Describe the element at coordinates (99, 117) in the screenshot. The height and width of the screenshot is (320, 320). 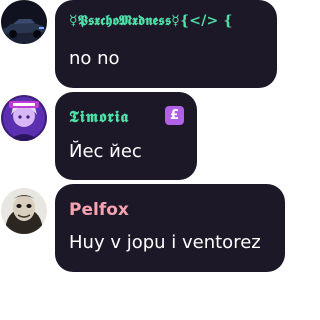
I see `author-name: 𝕿𝖎𝖒𝖔𝖗𝖎𝖆` at that location.